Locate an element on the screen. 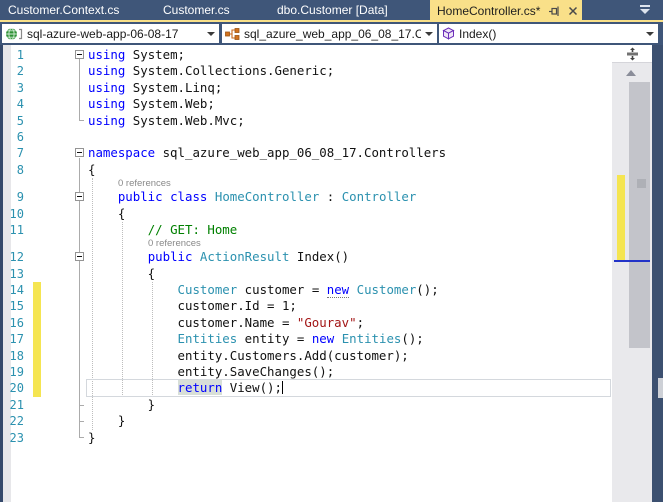 This screenshot has height=502, width=663. project-dropdown: sql-azure-web-app-06-08-17 is located at coordinates (110, 33).